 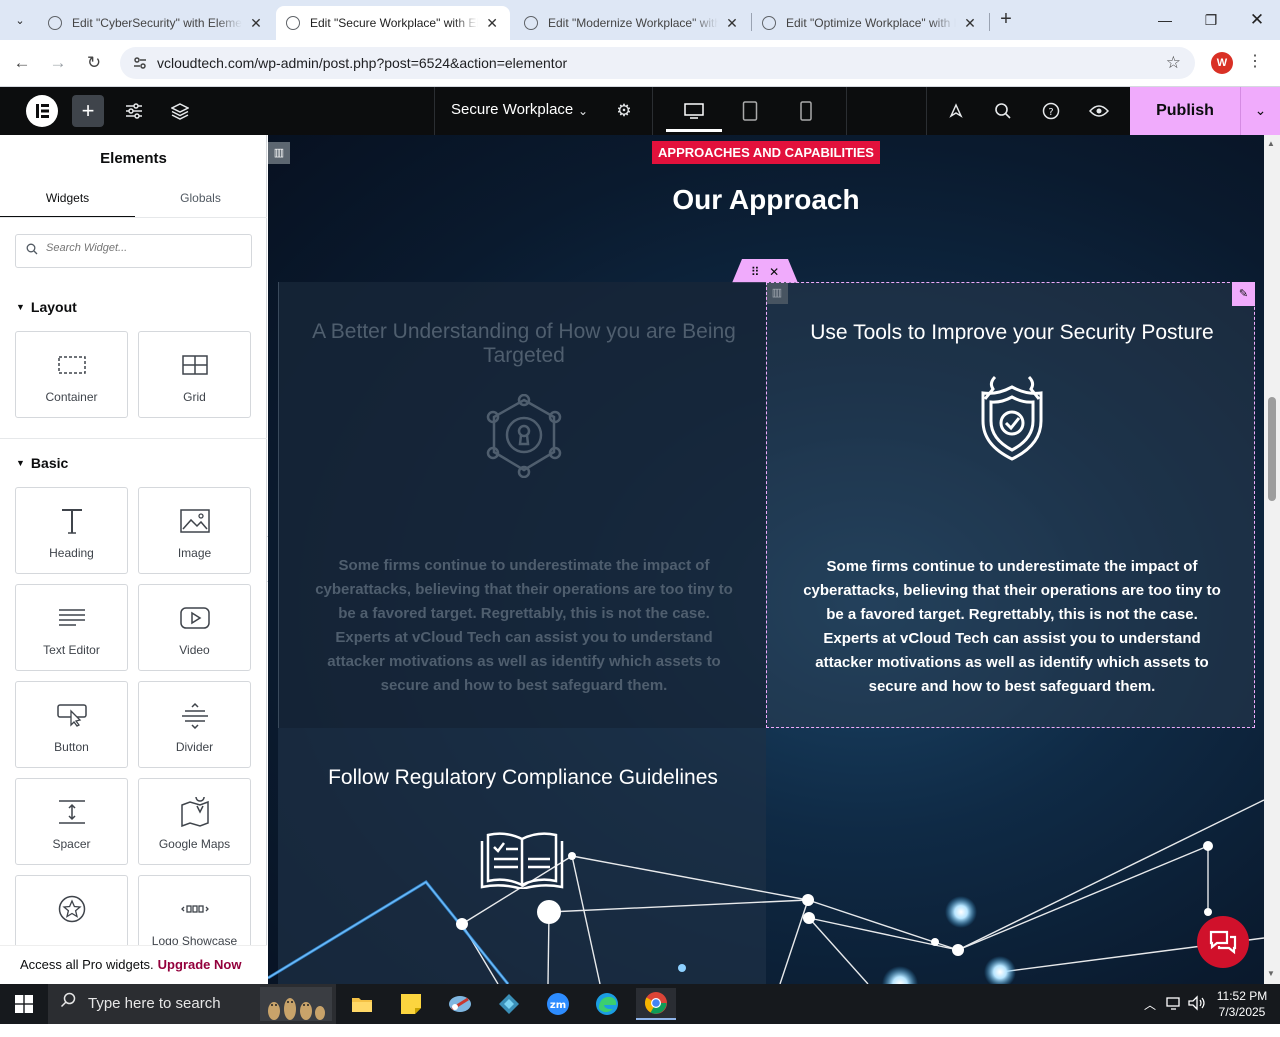 I want to click on edit-pencil-icon: ✎, so click(x=1243, y=294).